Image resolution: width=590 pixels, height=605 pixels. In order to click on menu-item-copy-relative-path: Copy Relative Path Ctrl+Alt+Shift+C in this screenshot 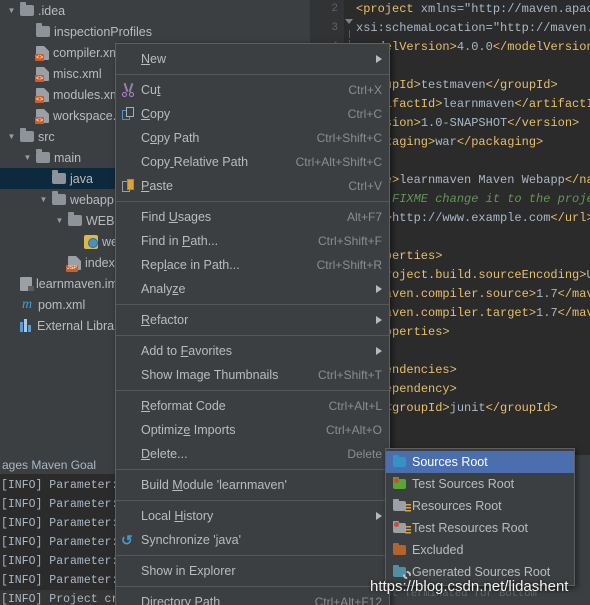, I will do `click(252, 162)`.